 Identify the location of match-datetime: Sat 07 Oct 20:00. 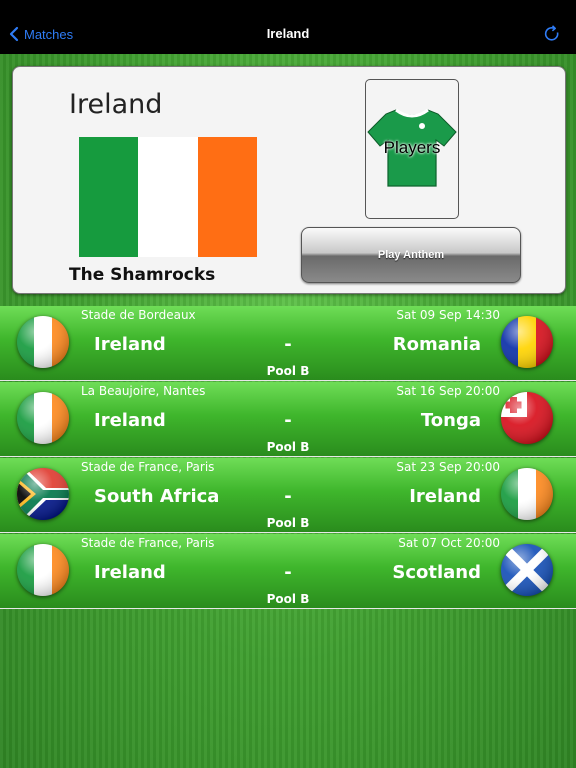
(449, 543).